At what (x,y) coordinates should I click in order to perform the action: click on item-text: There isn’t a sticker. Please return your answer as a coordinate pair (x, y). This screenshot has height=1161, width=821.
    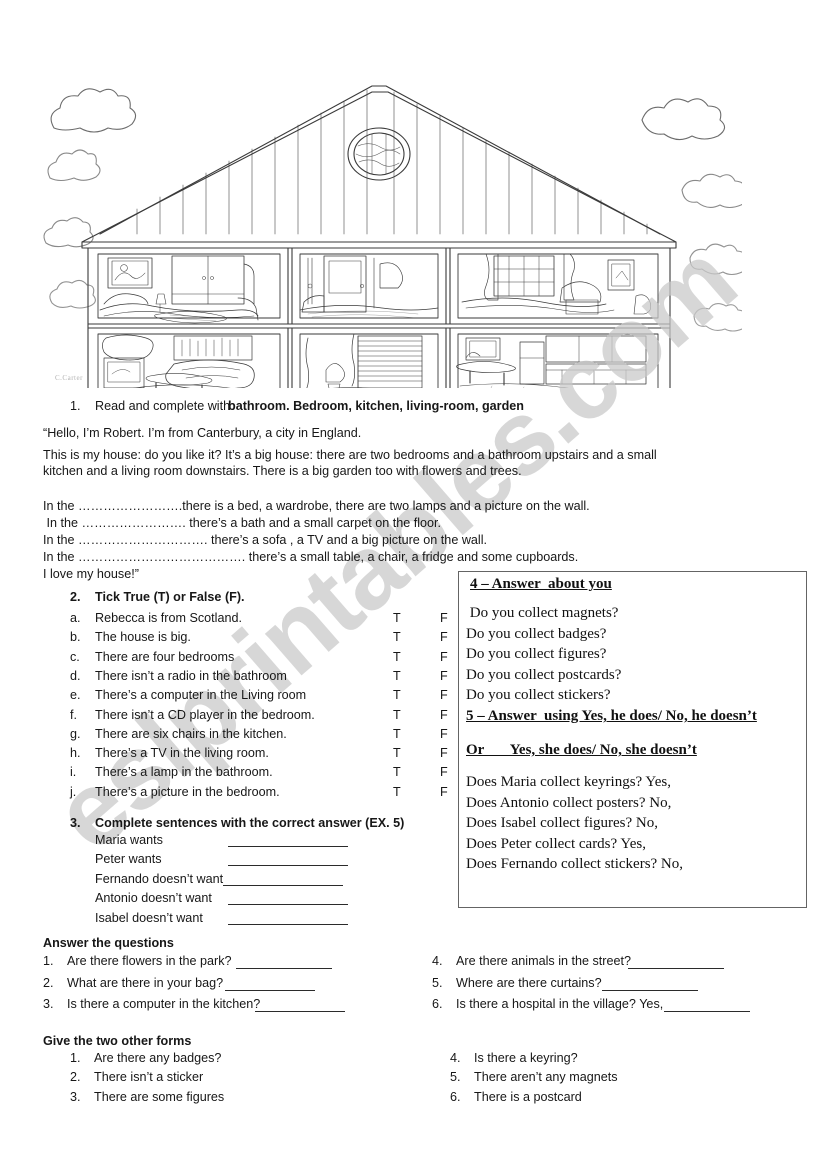
    Looking at the image, I should click on (149, 1077).